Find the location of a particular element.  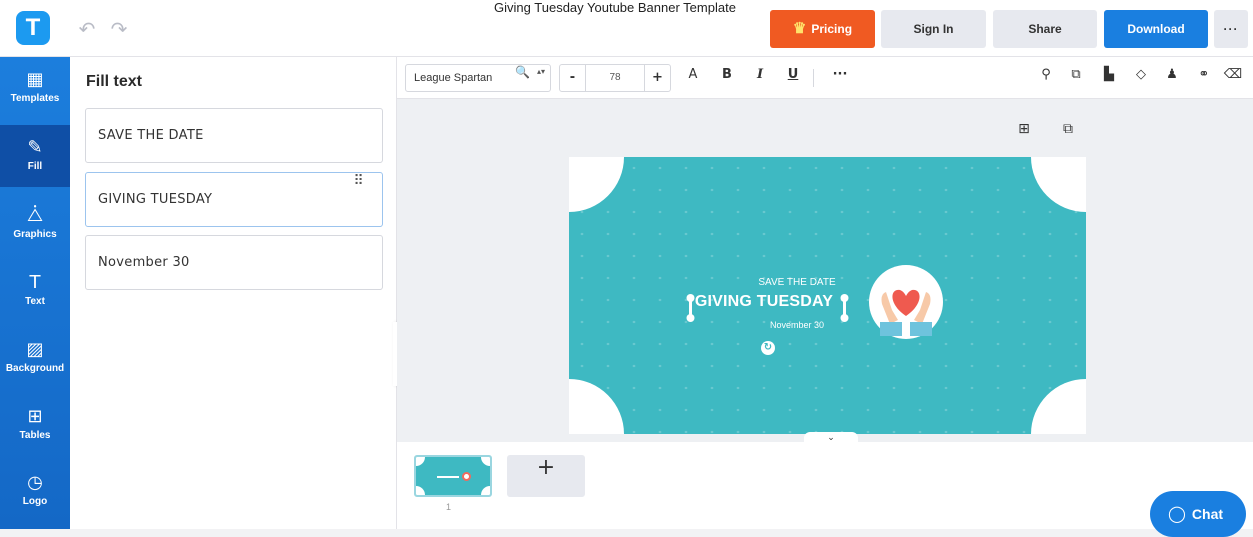

sidebar-item-fill: ✎ Fill is located at coordinates (35, 156).